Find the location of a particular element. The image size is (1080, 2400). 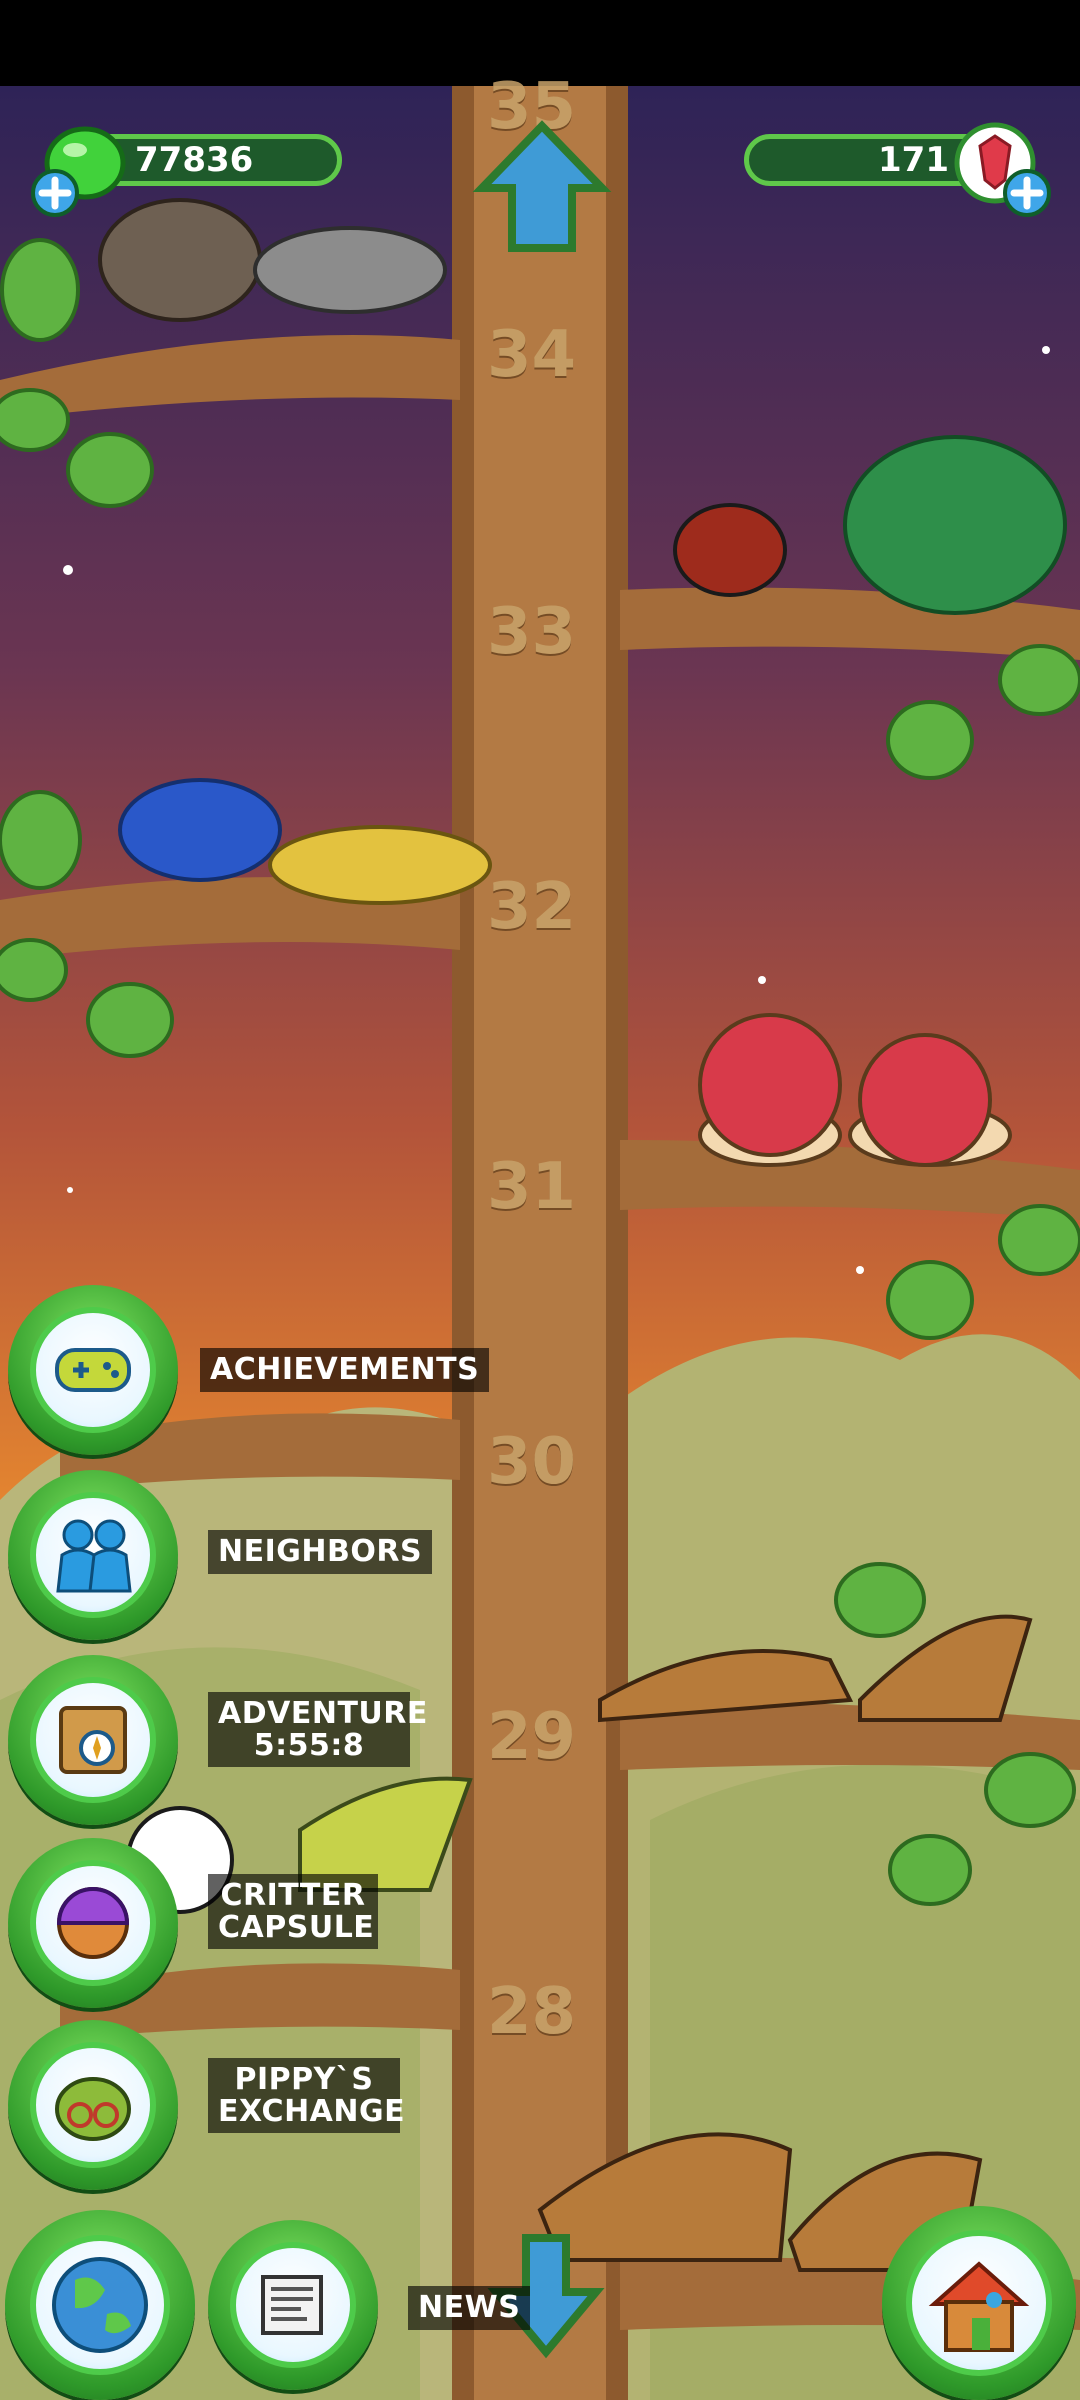

achievements-label: ACHIEVEMENTS is located at coordinates (345, 1370).